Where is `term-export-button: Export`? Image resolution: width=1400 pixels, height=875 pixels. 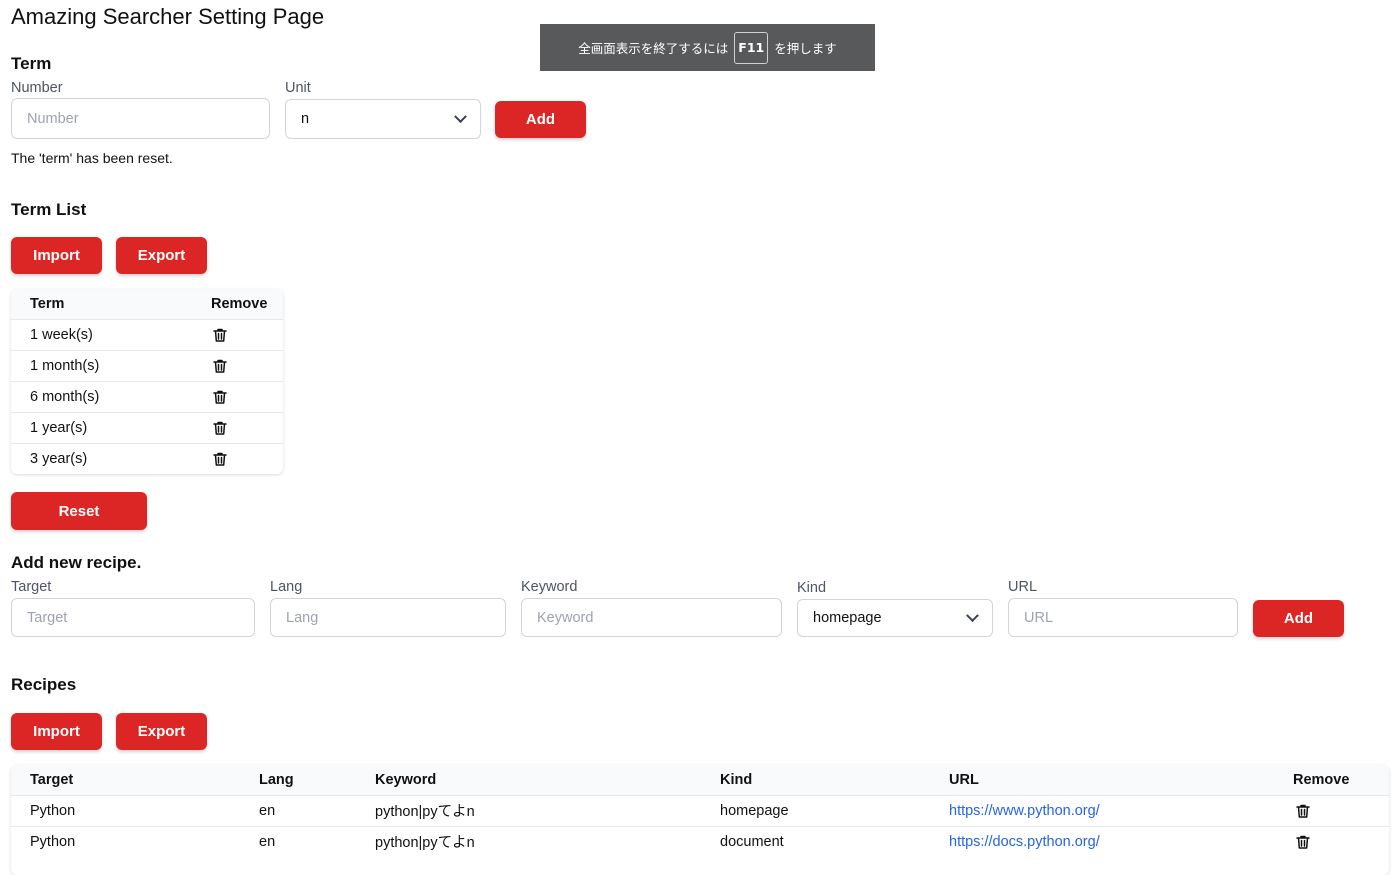
term-export-button: Export is located at coordinates (161, 255).